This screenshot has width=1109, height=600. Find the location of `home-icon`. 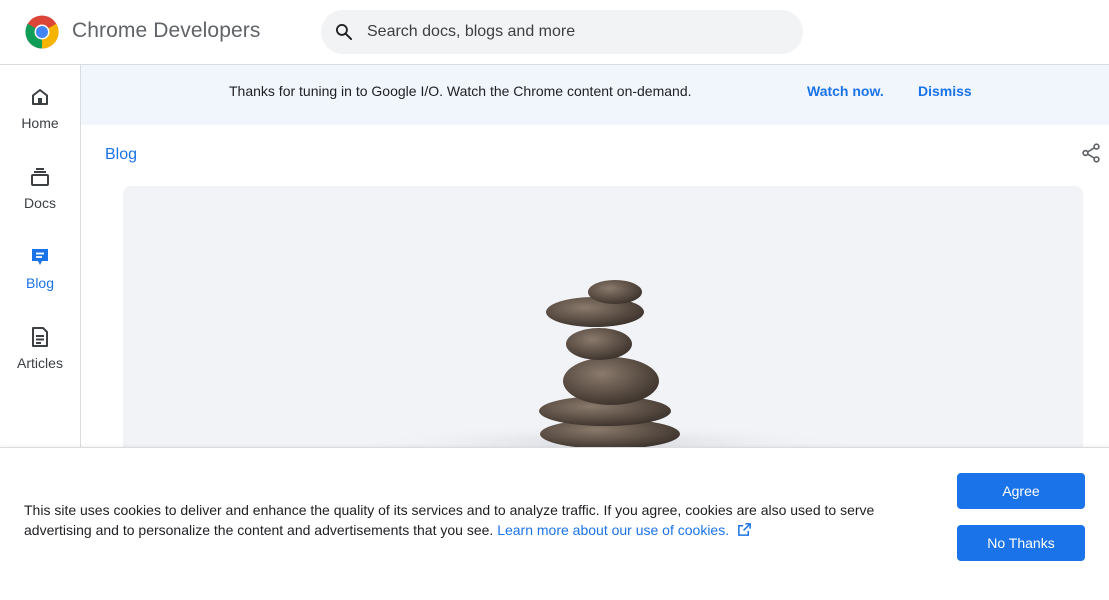

home-icon is located at coordinates (40, 97).